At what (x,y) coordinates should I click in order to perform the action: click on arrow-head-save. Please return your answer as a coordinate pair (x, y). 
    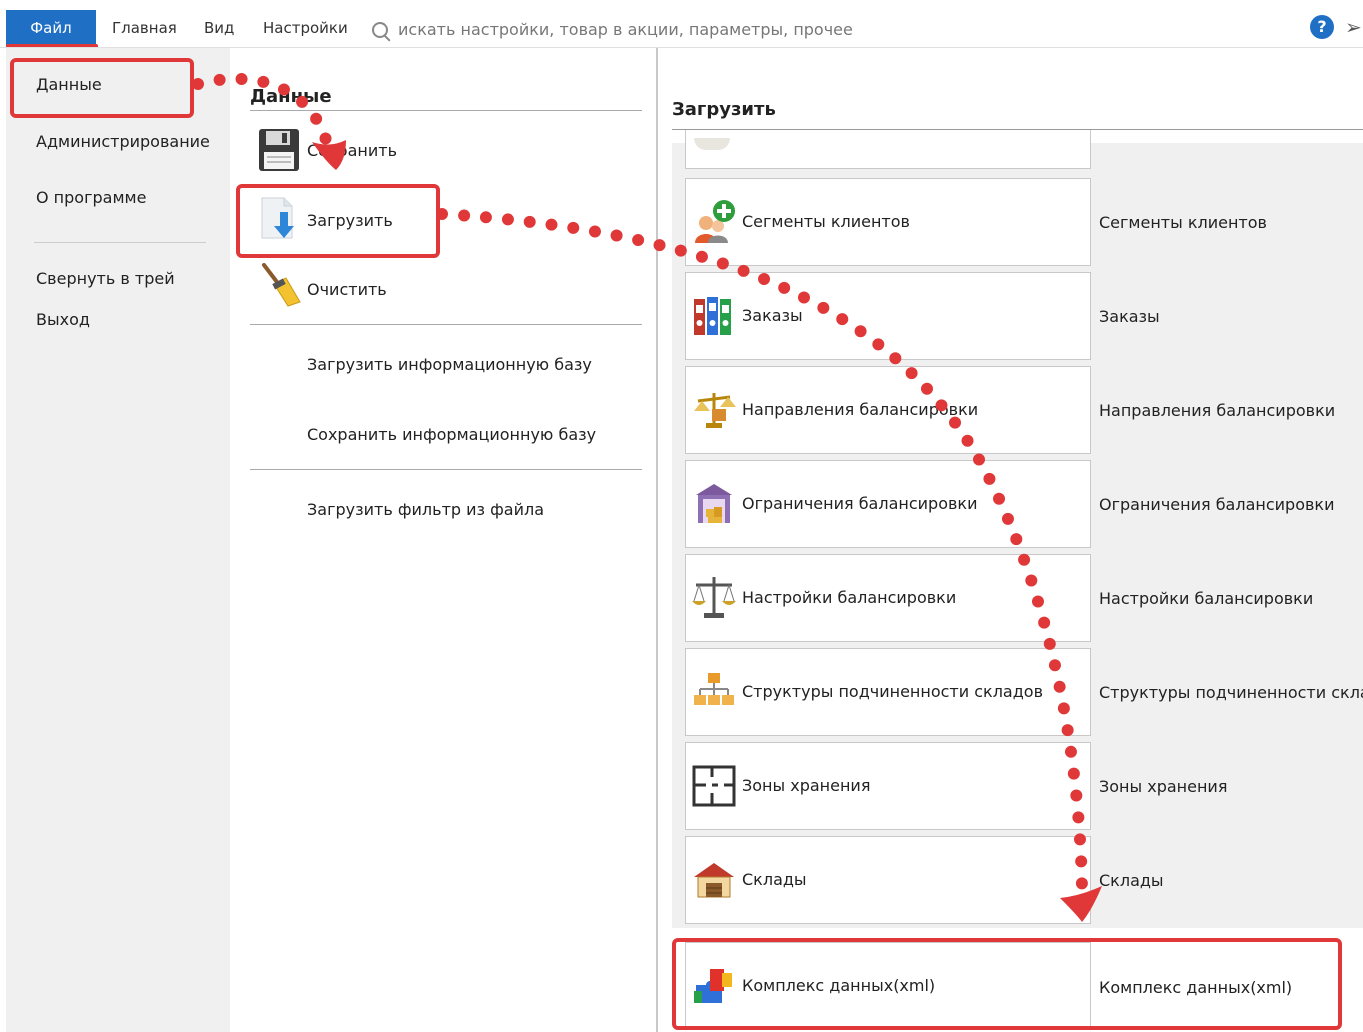
    Looking at the image, I should click on (329, 155).